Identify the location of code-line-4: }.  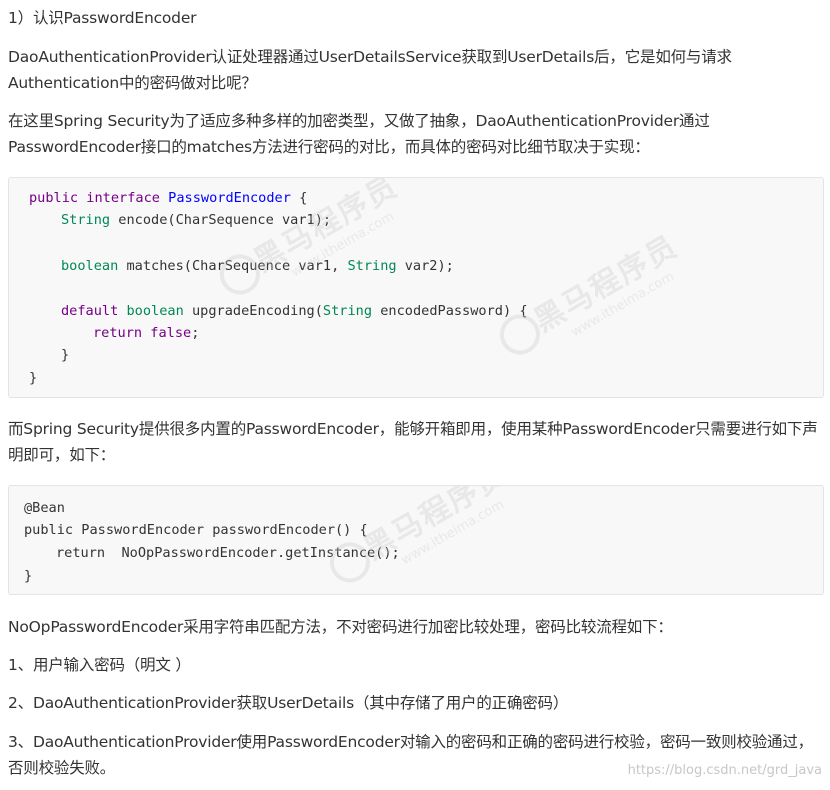
(28, 576).